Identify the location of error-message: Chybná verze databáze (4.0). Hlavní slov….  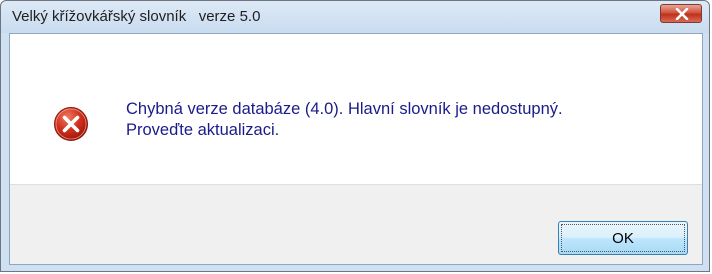
(406, 120).